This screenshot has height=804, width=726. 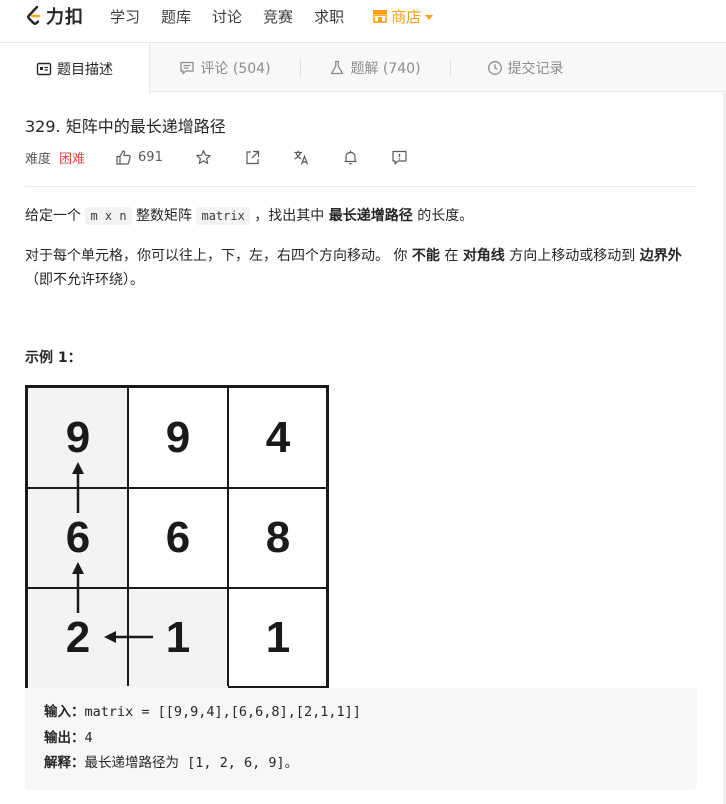 What do you see at coordinates (370, 739) in the screenshot?
I see `example-output: 输出：4` at bounding box center [370, 739].